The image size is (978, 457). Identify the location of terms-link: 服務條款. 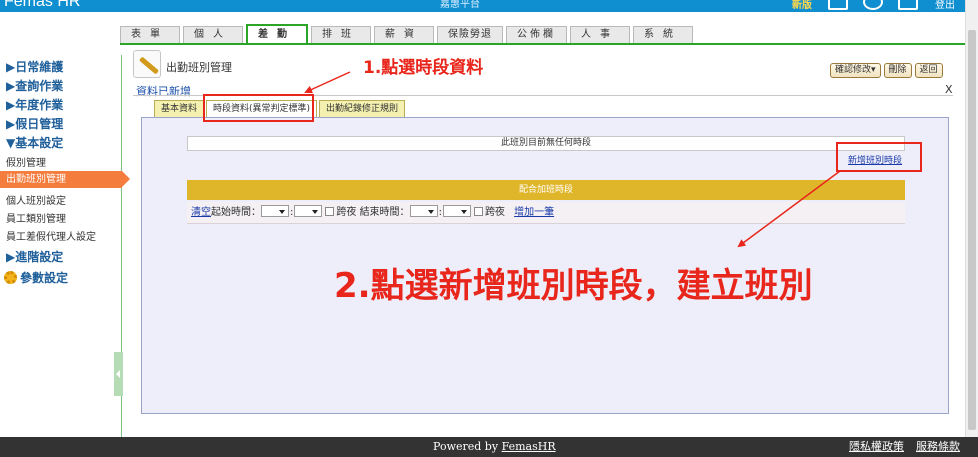
(938, 446).